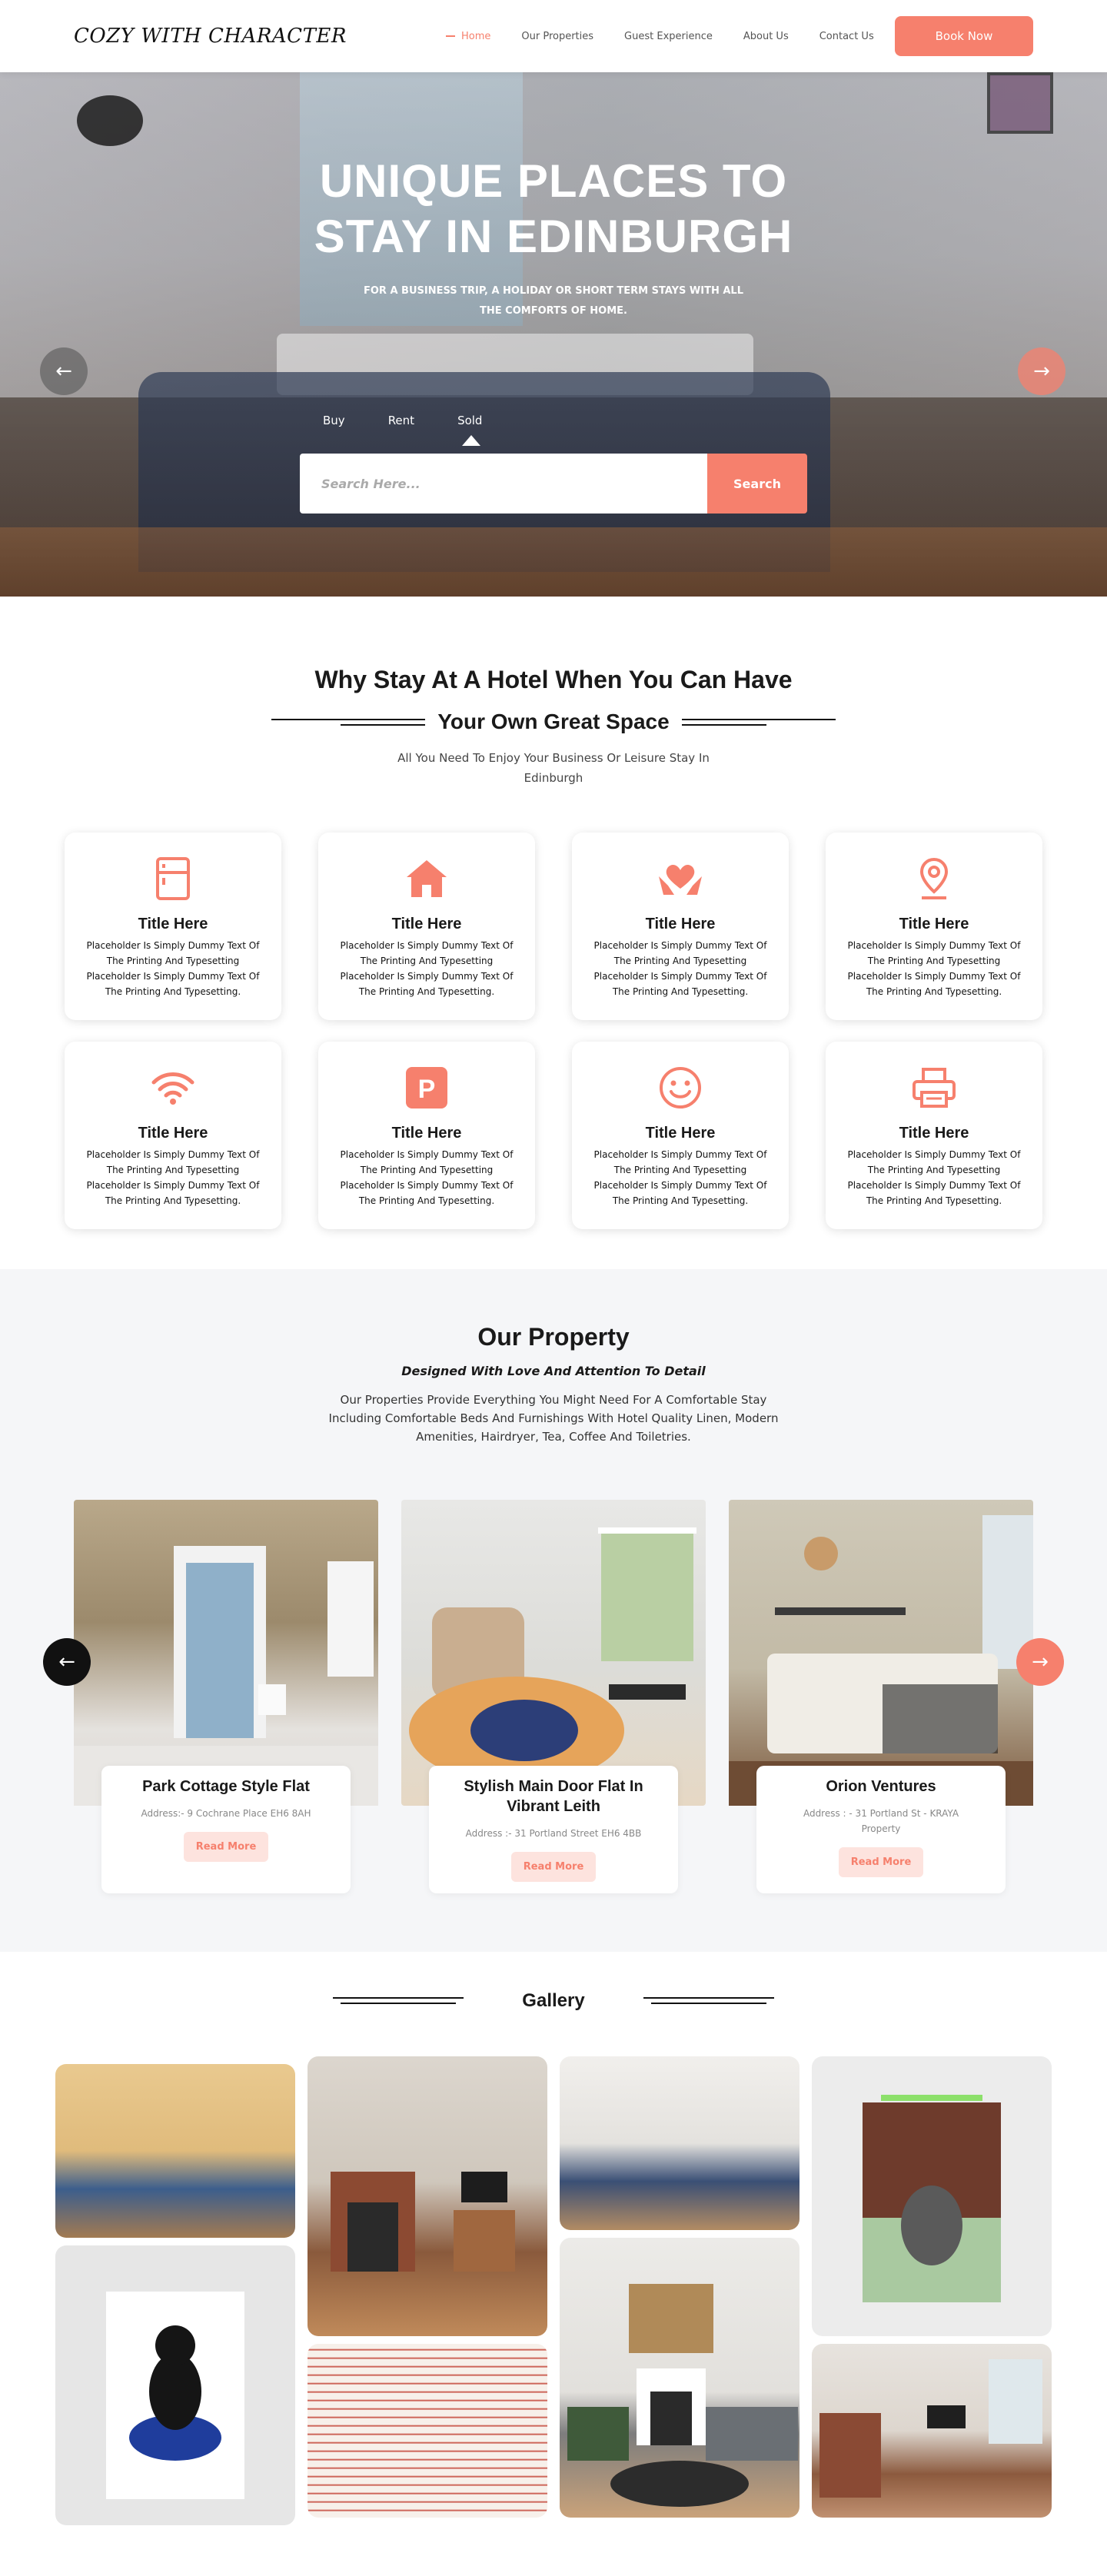  Describe the element at coordinates (173, 1088) in the screenshot. I see `wifi-icon` at that location.